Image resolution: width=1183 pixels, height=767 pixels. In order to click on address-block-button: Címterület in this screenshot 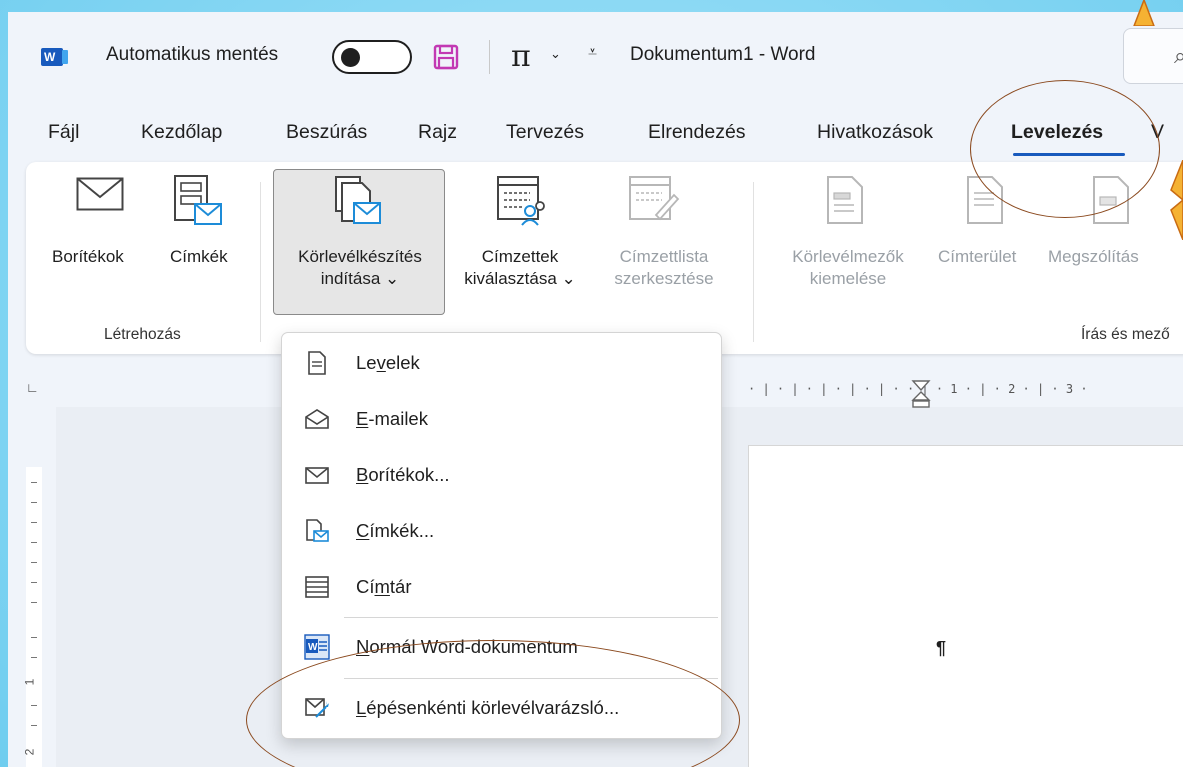, I will do `click(977, 257)`.